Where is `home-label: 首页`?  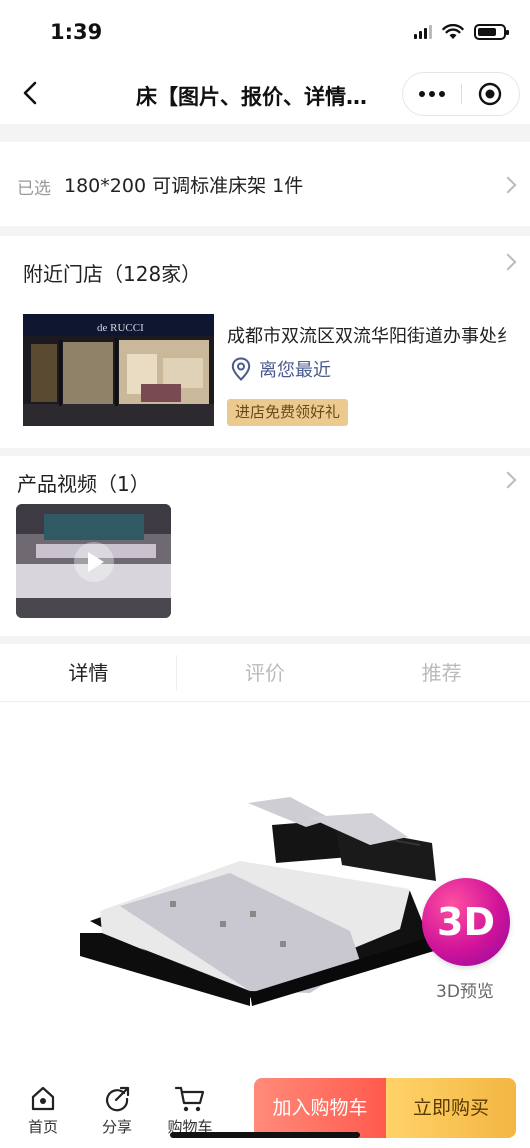 home-label: 首页 is located at coordinates (42, 1127).